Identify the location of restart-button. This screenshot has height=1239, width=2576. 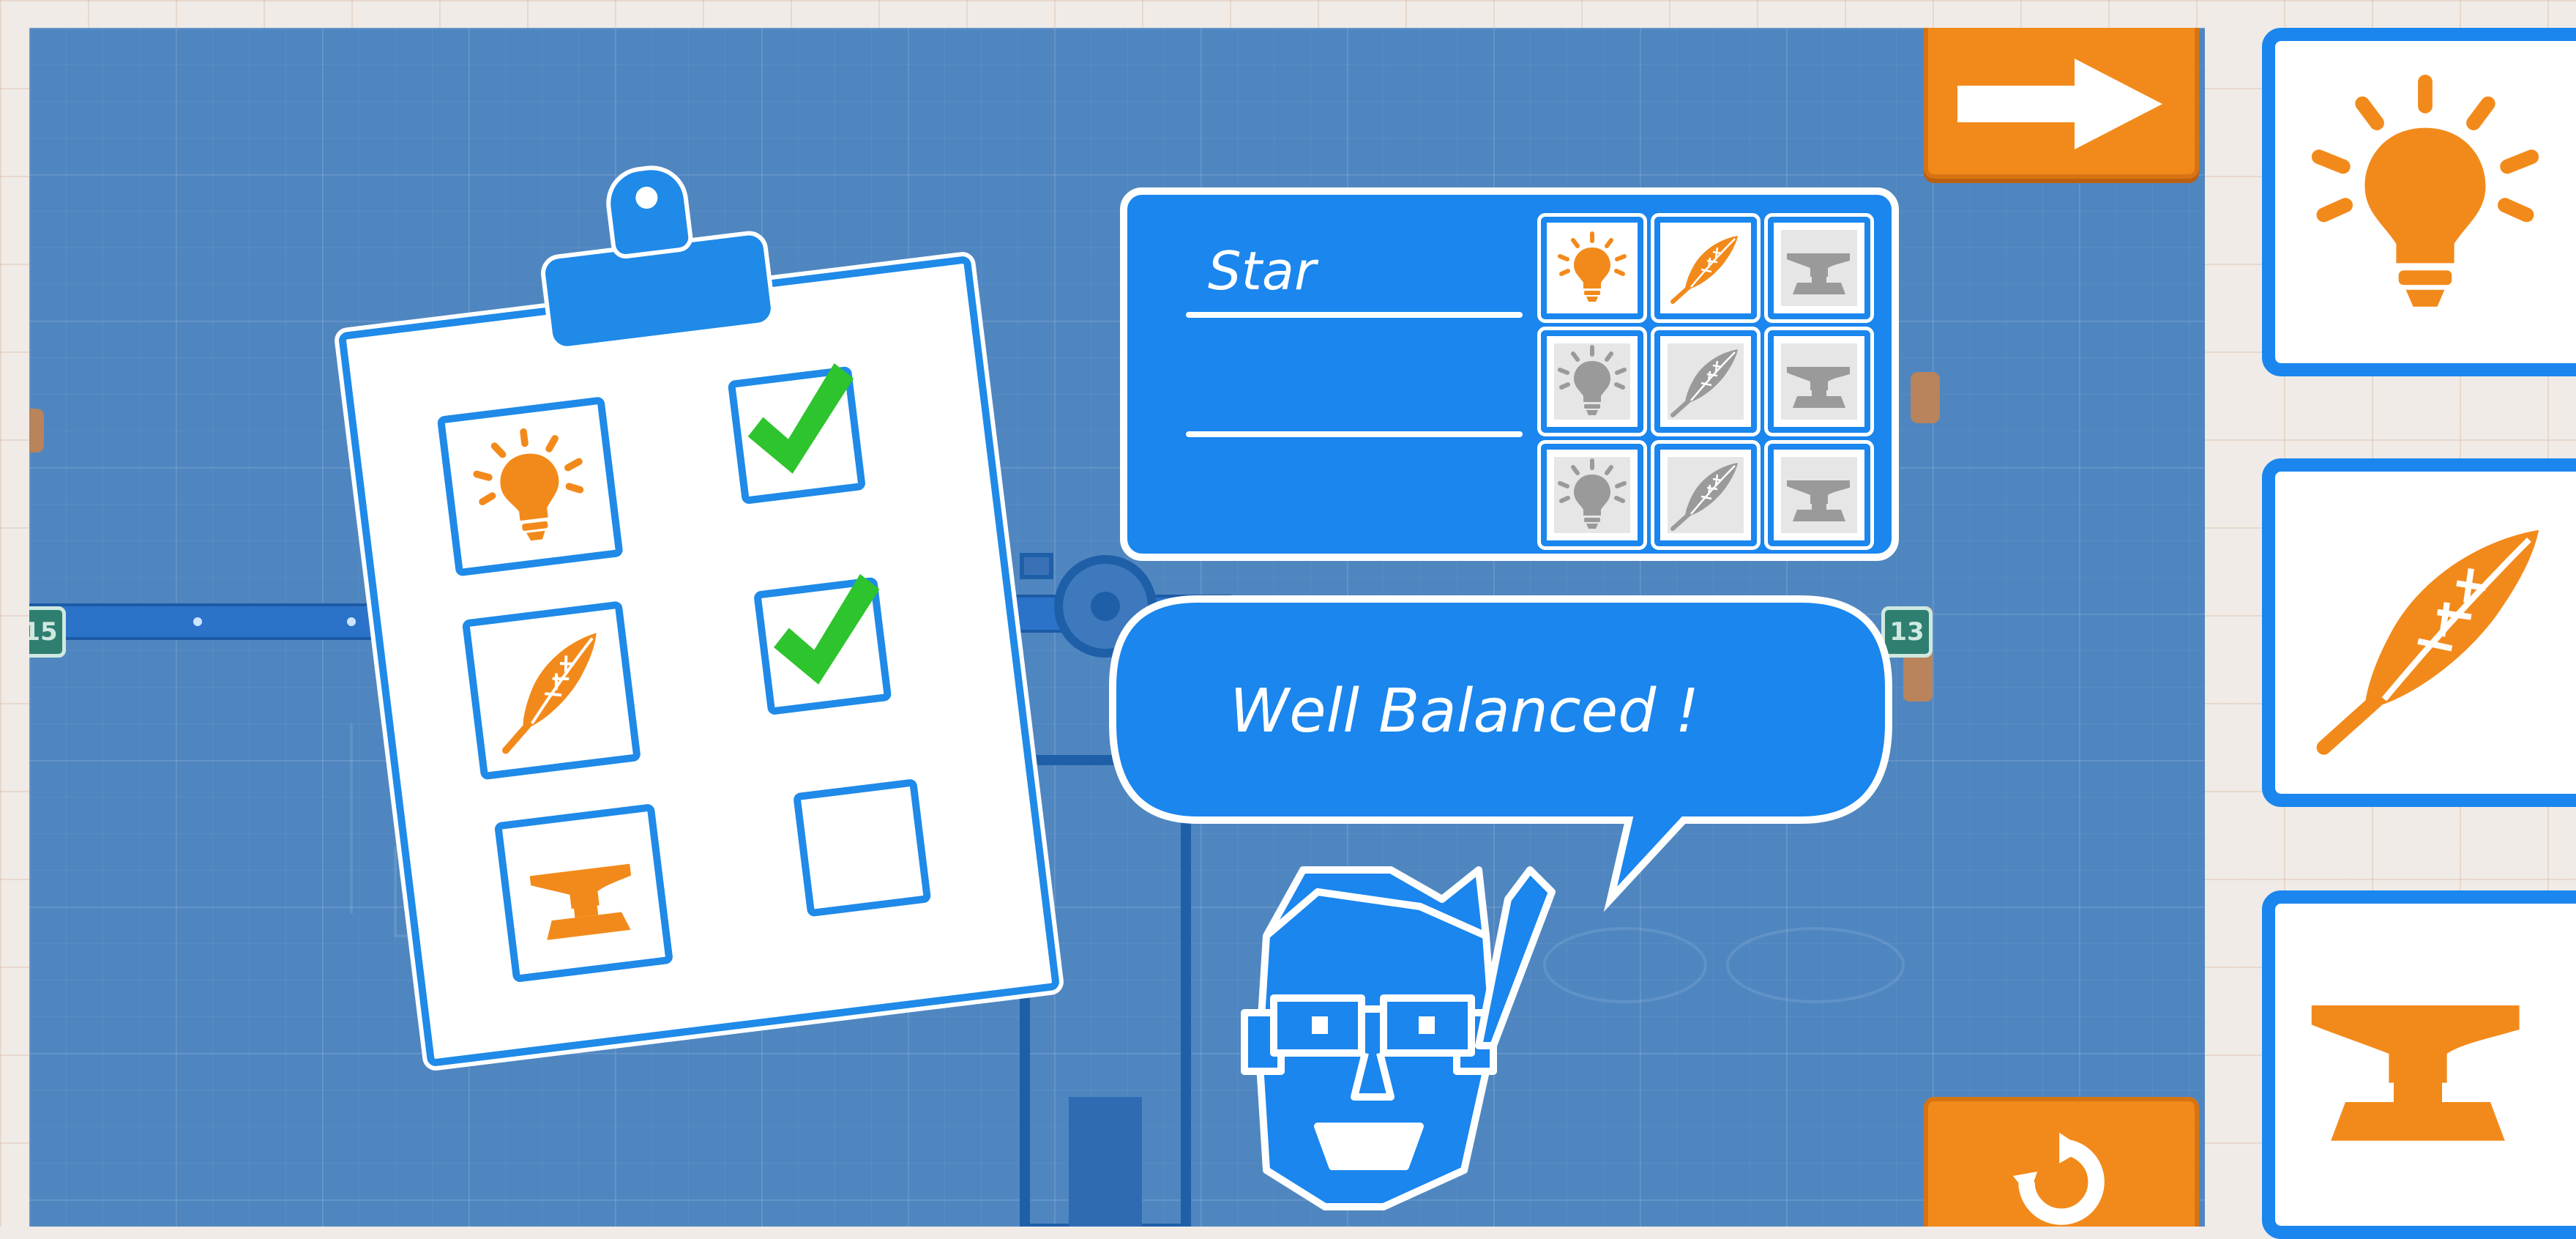
(2061, 1162).